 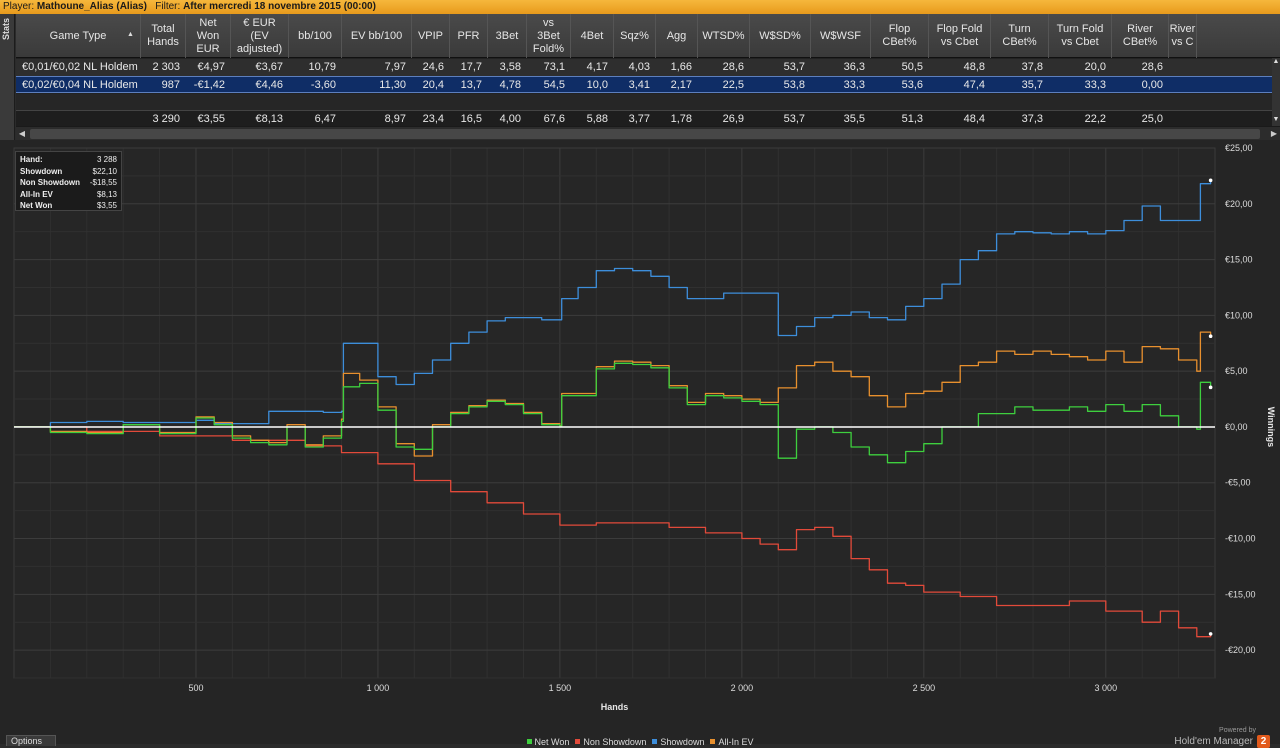 What do you see at coordinates (163, 36) in the screenshot?
I see `column-header: Total Hands` at bounding box center [163, 36].